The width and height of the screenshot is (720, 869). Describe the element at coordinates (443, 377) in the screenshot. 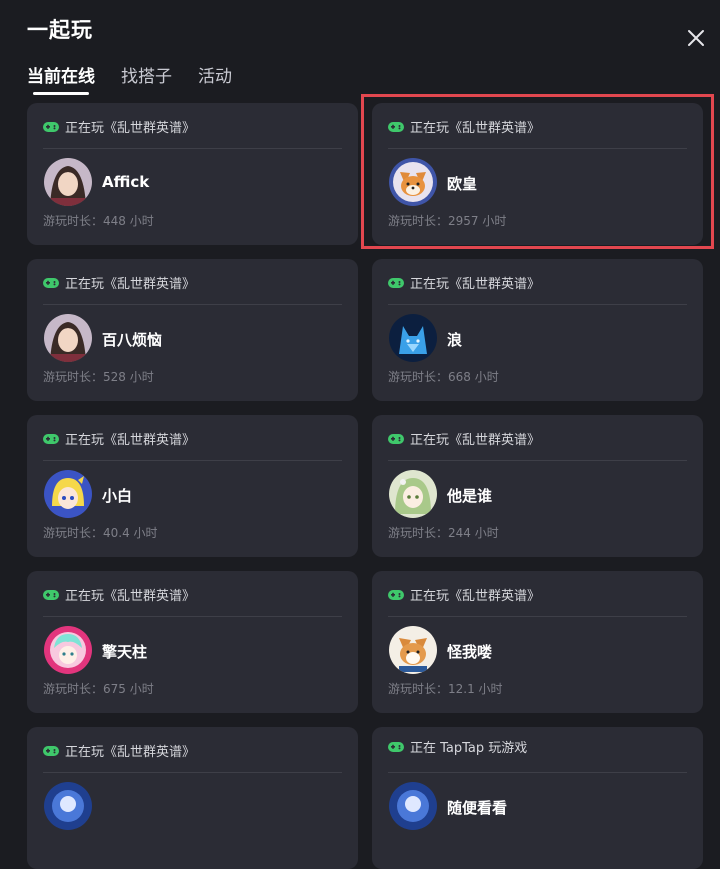

I see `play-duration: 游玩时长：668 小时` at that location.